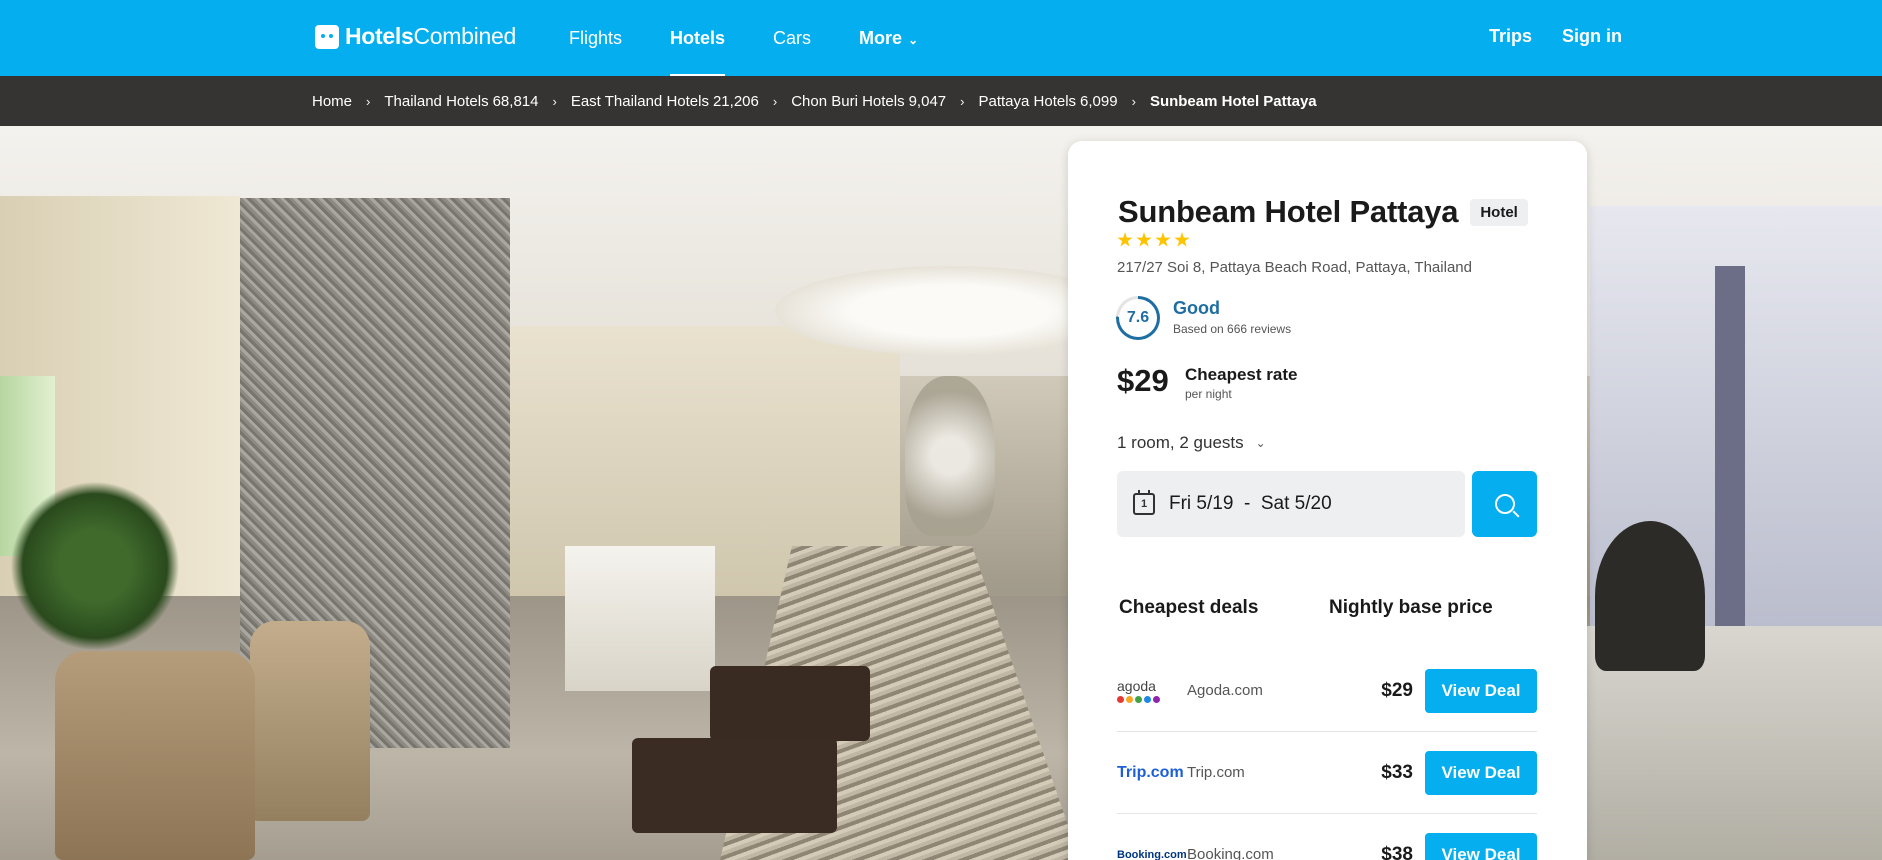  Describe the element at coordinates (1327, 773) in the screenshot. I see `deal-row-trip: Trip.com Trip.com $33 View Deal` at that location.